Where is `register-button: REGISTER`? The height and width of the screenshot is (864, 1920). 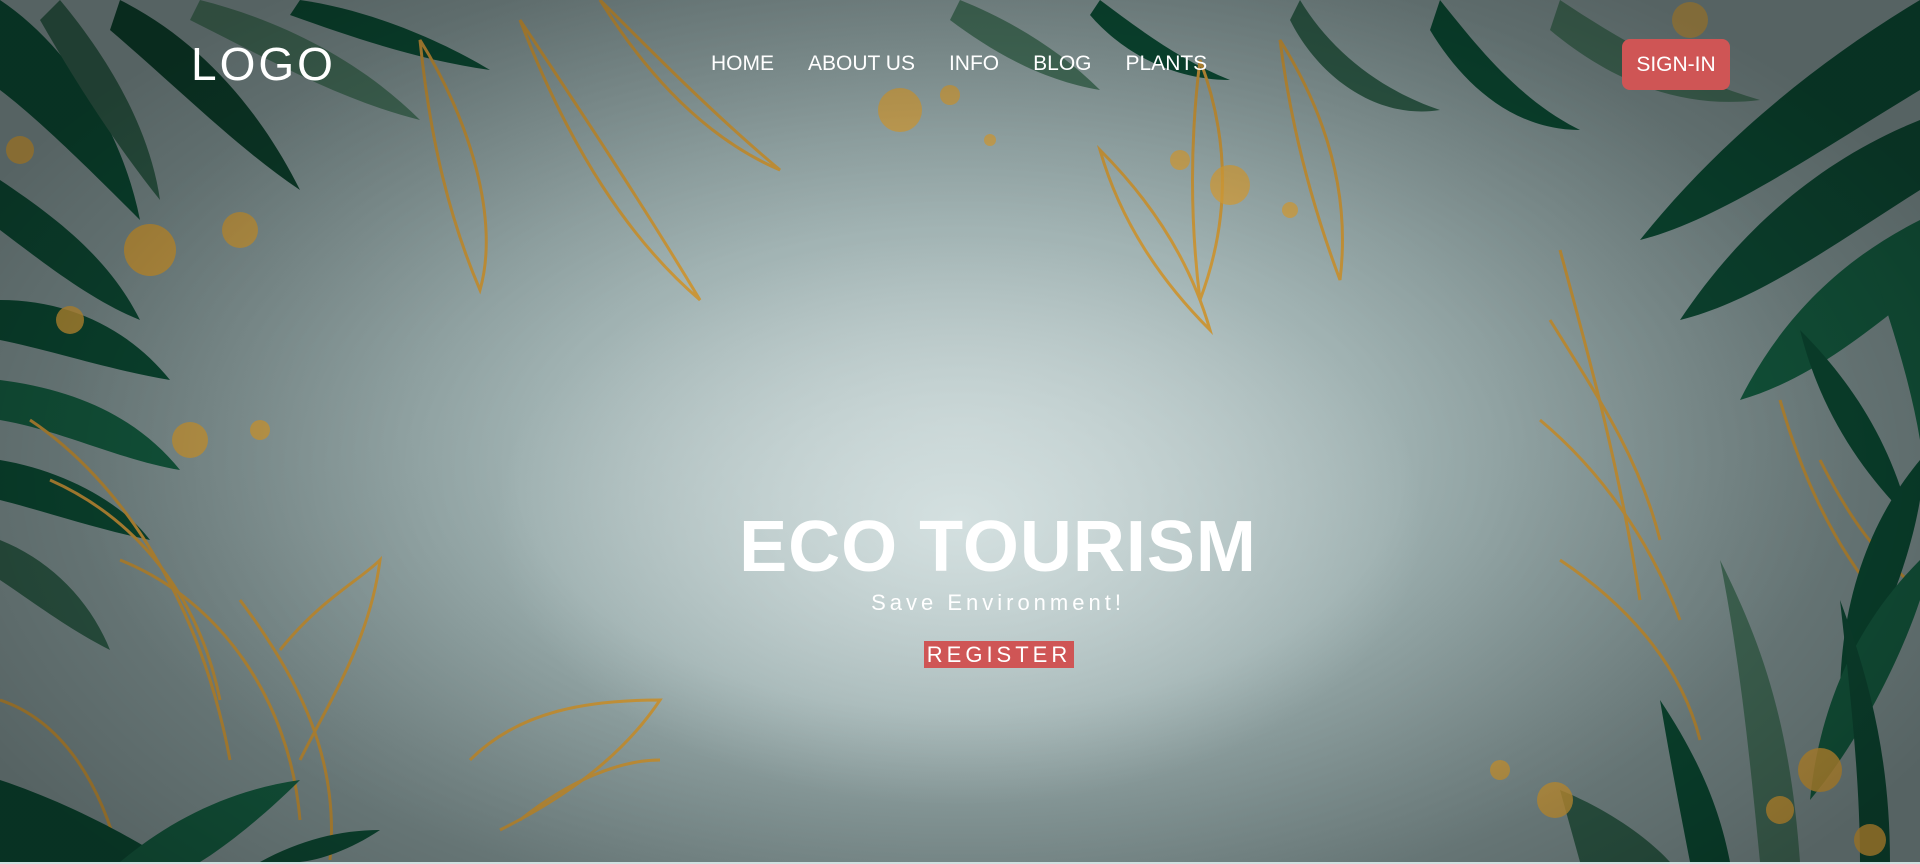
register-button: REGISTER is located at coordinates (999, 654).